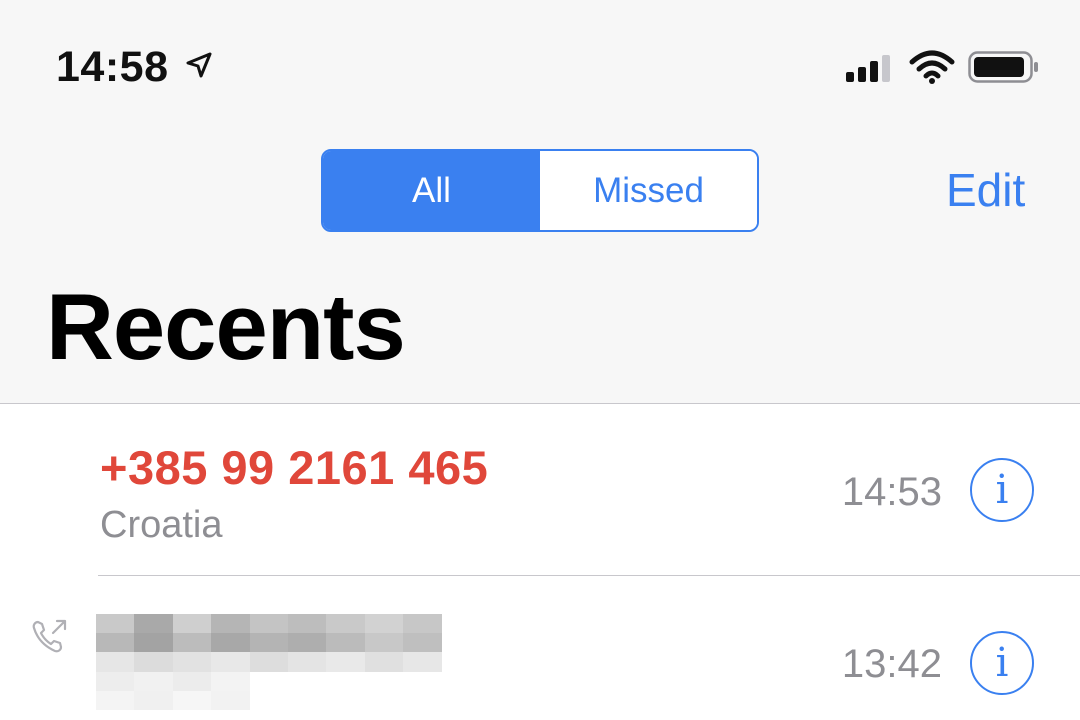 The image size is (1080, 720). Describe the element at coordinates (1003, 67) in the screenshot. I see `battery-icon` at that location.